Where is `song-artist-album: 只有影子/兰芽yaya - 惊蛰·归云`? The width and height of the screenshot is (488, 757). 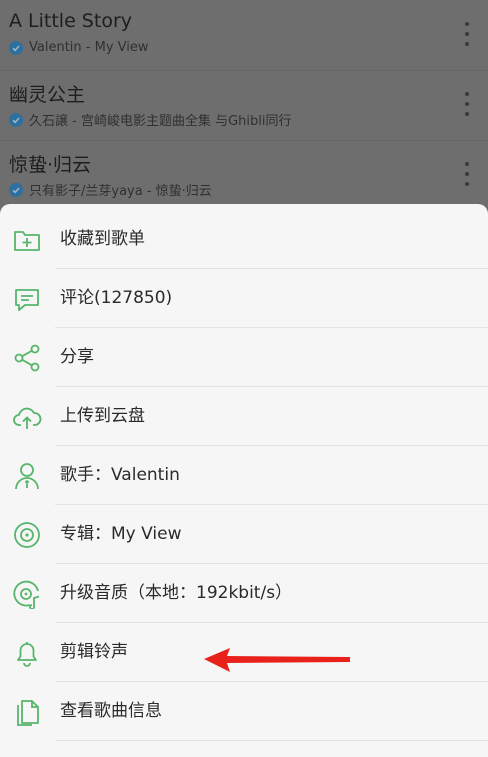 song-artist-album: 只有影子/兰芽yaya - 惊蛰·归云 is located at coordinates (120, 191).